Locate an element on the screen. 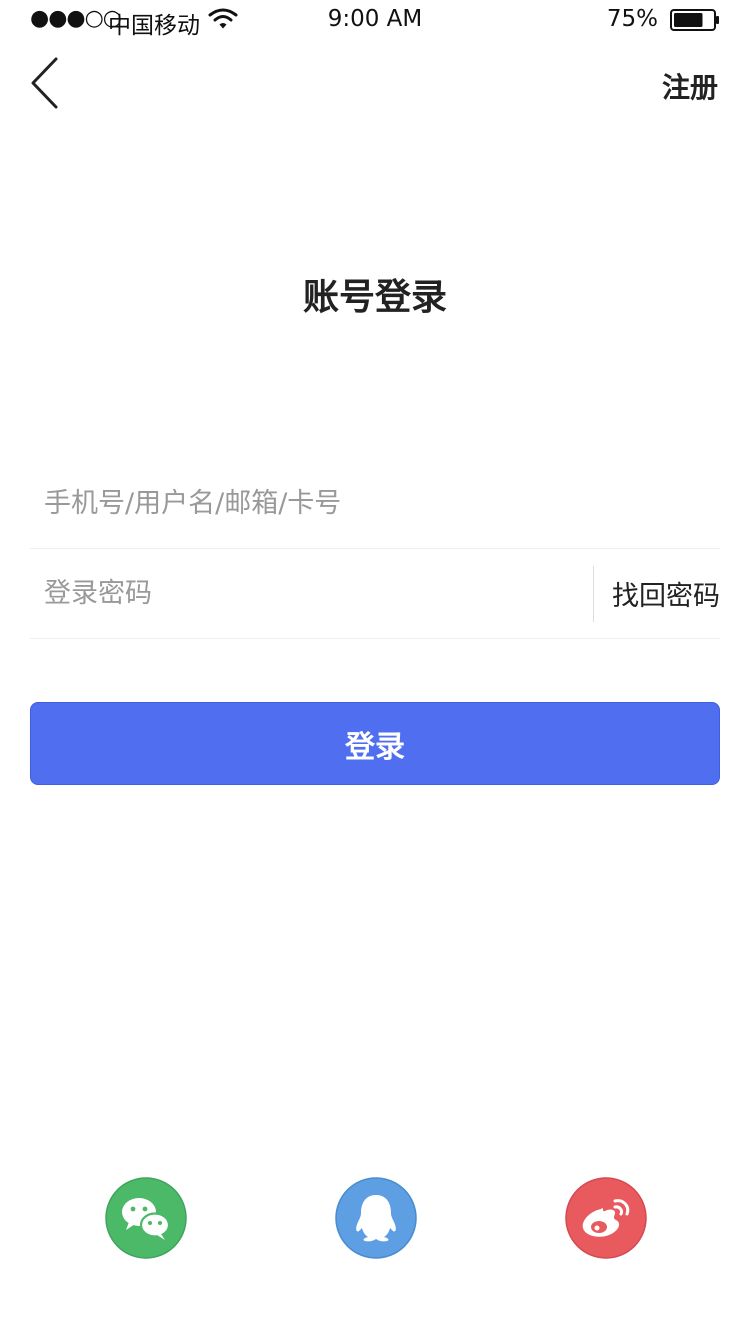 The width and height of the screenshot is (750, 1334). login-button: 登录 is located at coordinates (375, 743).